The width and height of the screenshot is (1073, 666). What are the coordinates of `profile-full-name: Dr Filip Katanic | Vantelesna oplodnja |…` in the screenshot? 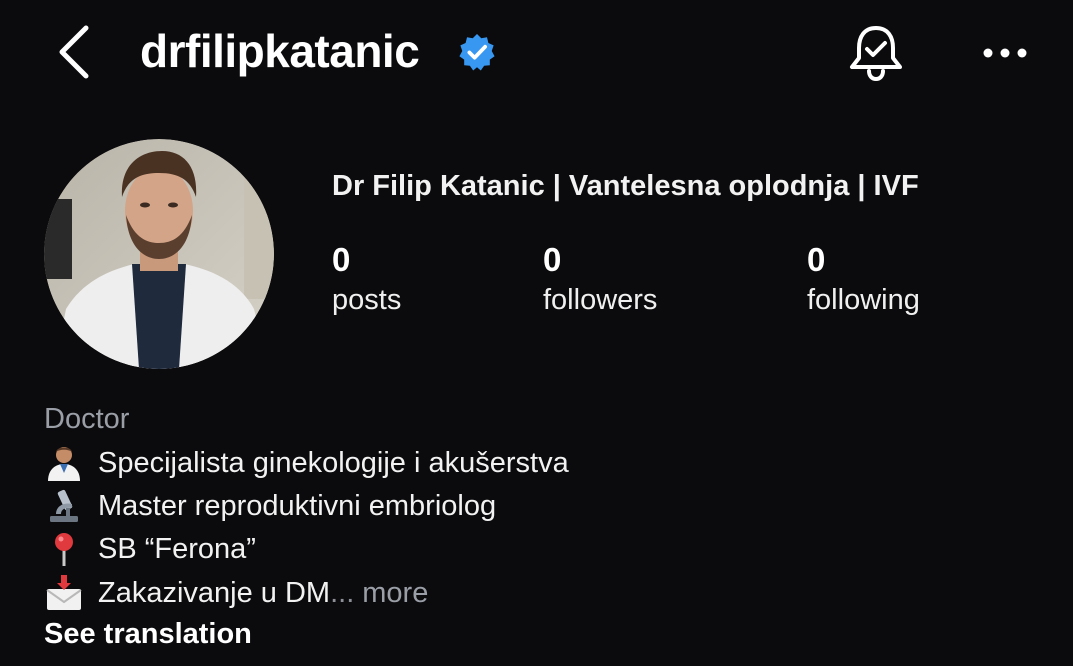 It's located at (625, 186).